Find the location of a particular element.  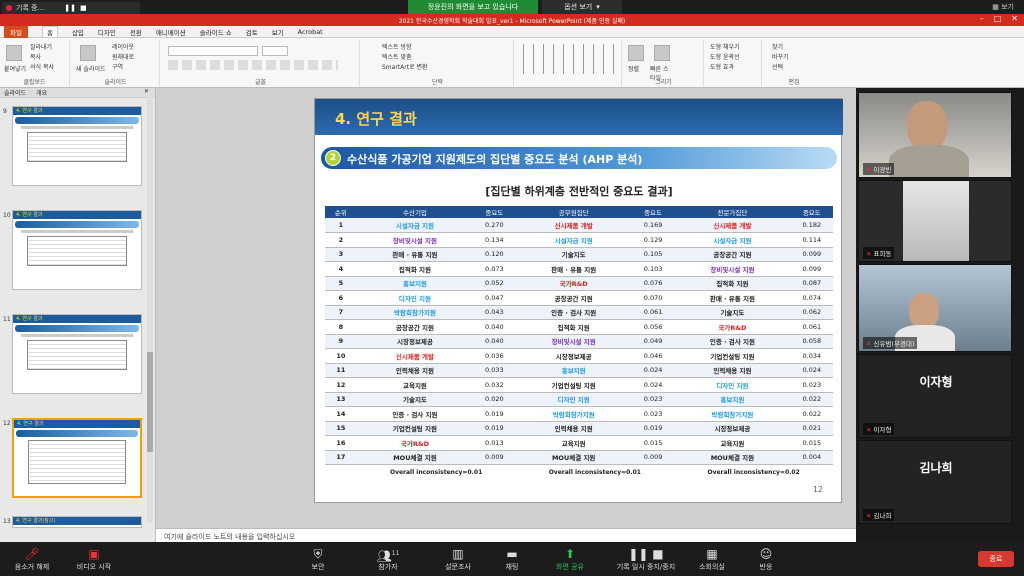

official-group-item: 디자인 지원 is located at coordinates (573, 399).